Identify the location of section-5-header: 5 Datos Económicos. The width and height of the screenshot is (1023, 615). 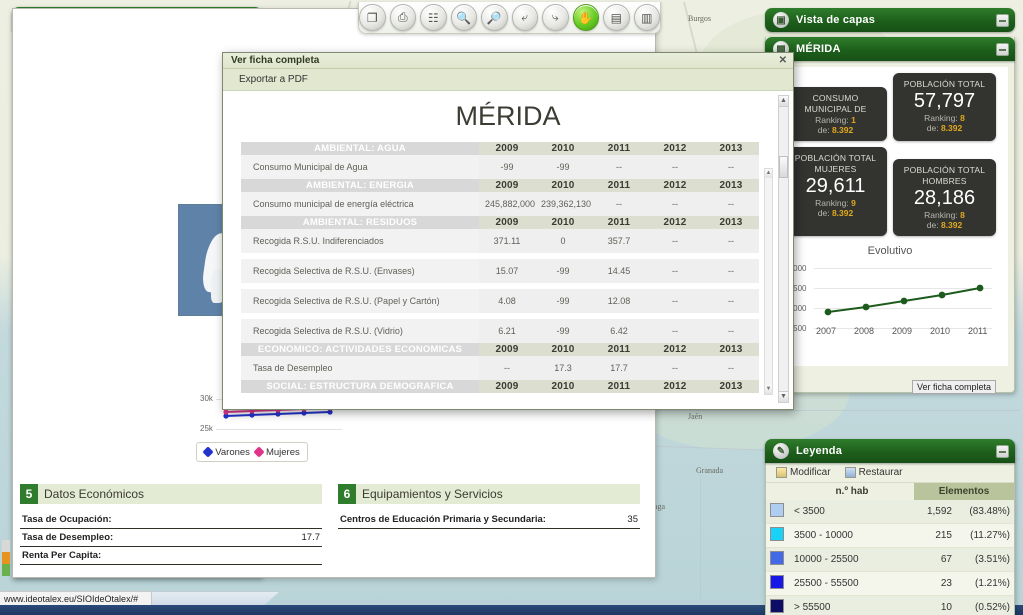
(171, 494).